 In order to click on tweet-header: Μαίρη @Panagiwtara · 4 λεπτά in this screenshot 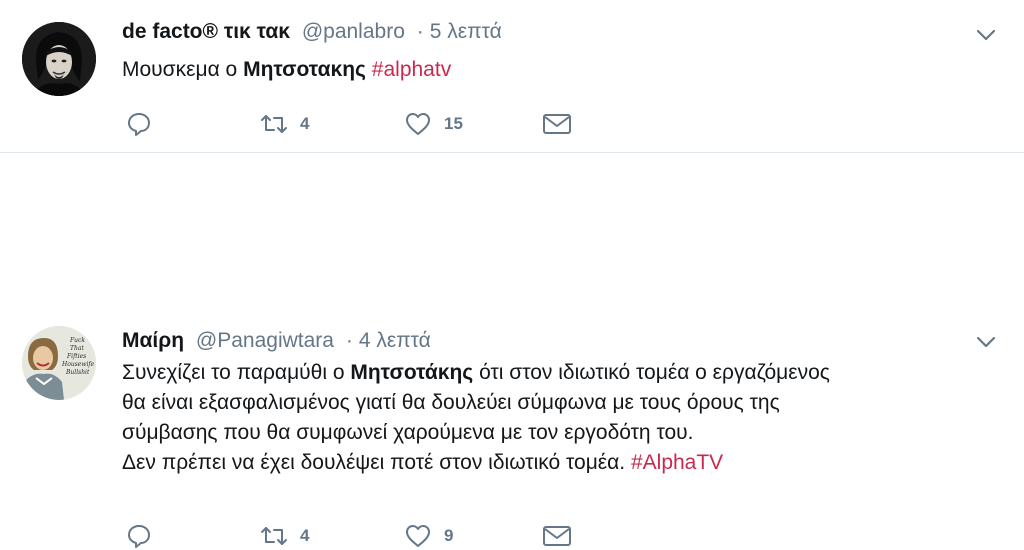, I will do `click(276, 341)`.